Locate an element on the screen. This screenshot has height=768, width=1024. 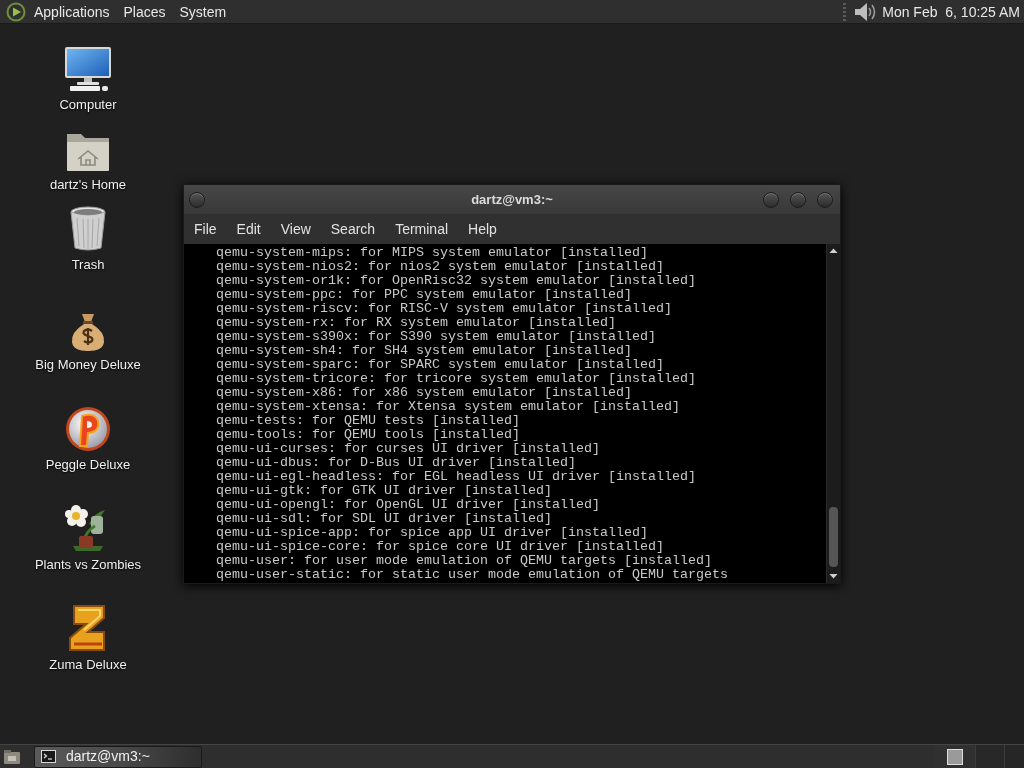
terminal-line: qemu-system-rx: for RX system emulator [installed] is located at coordinates (416, 323).